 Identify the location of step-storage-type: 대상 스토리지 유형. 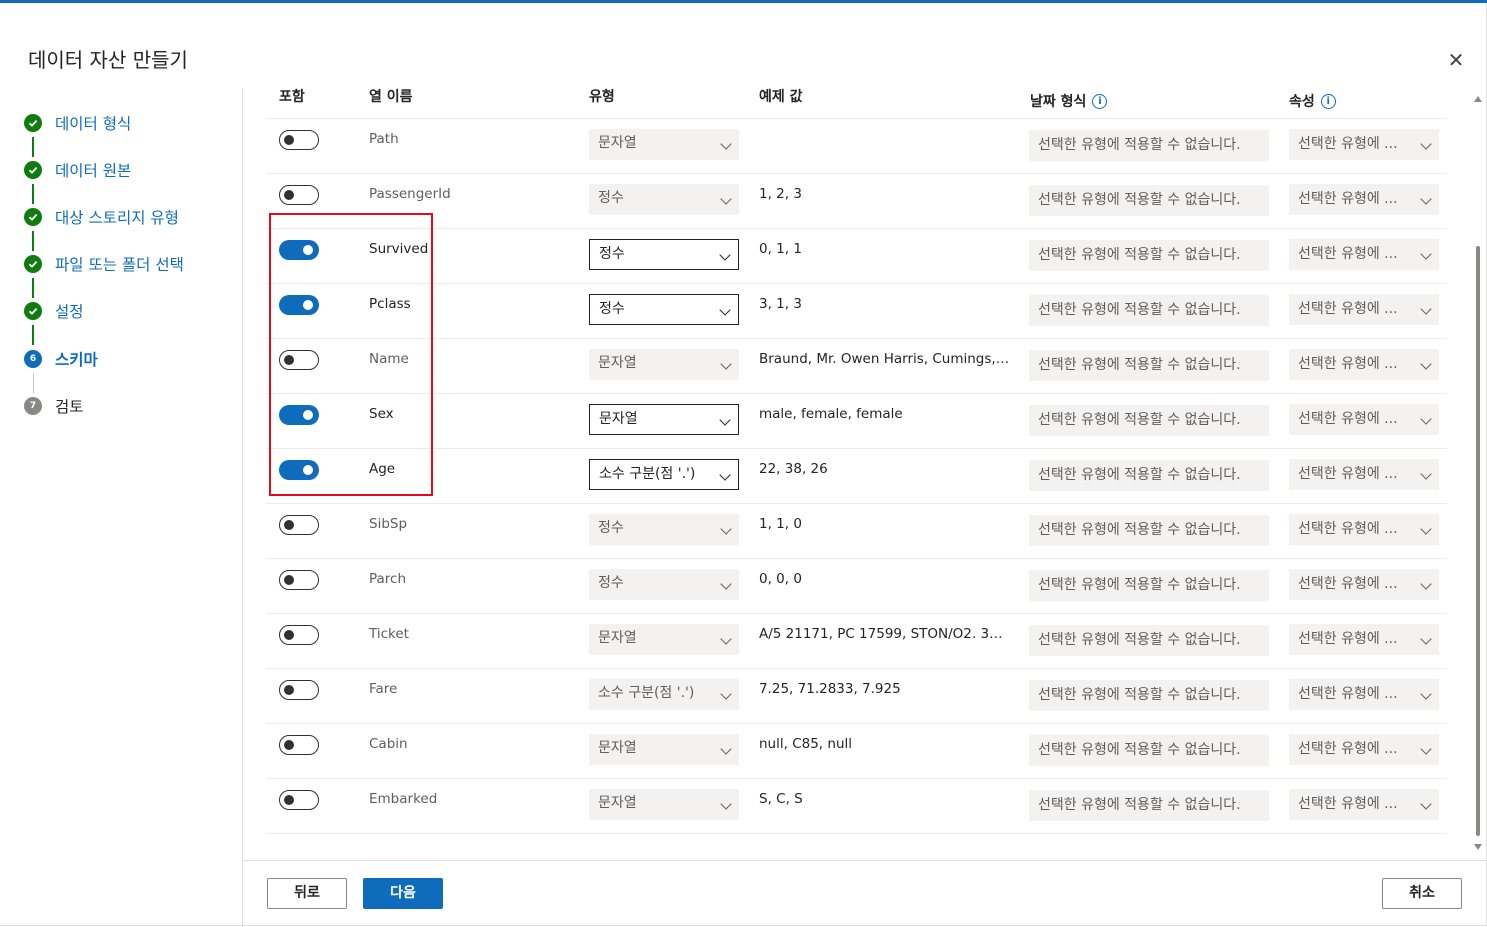
(101, 217).